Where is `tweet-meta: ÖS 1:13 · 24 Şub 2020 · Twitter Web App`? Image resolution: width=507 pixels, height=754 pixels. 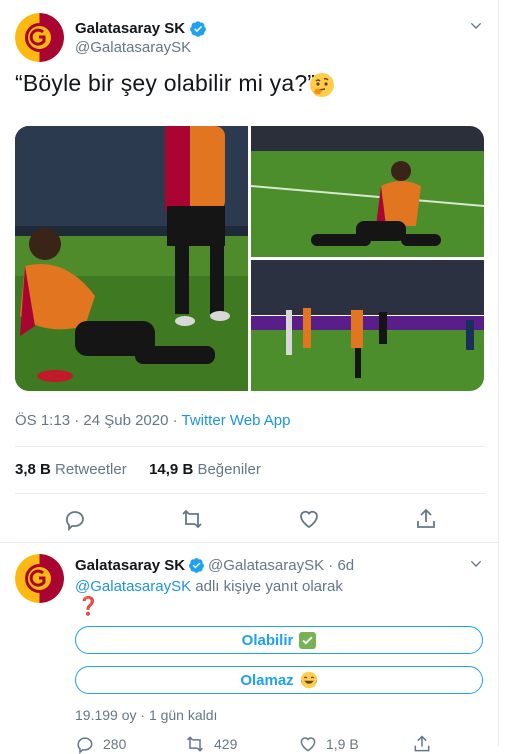 tweet-meta: ÖS 1:13 · 24 Şub 2020 · Twitter Web App is located at coordinates (152, 420).